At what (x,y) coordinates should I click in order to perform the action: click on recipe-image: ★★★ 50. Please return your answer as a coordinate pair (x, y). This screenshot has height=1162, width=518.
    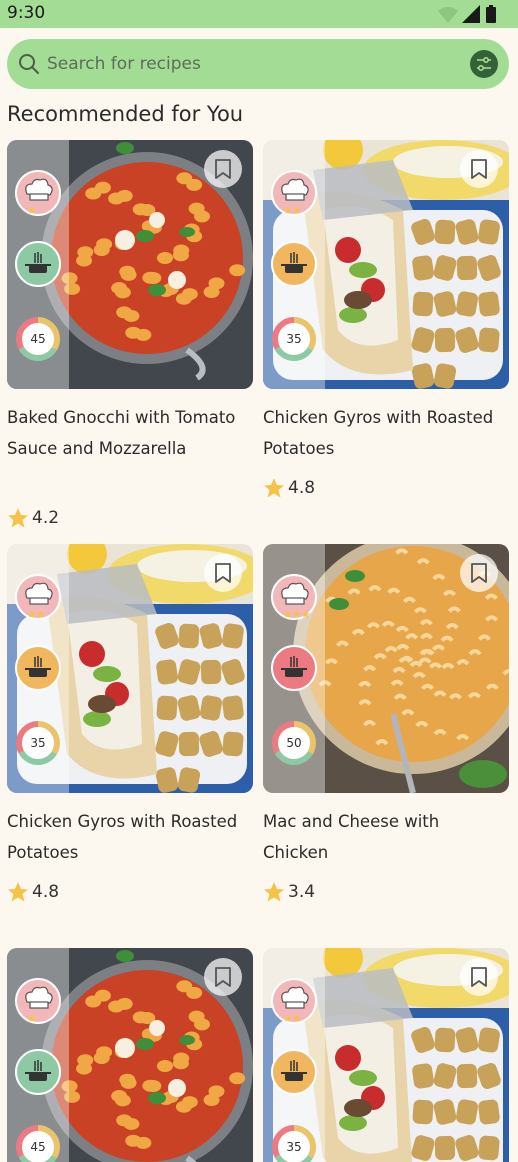
    Looking at the image, I should click on (386, 668).